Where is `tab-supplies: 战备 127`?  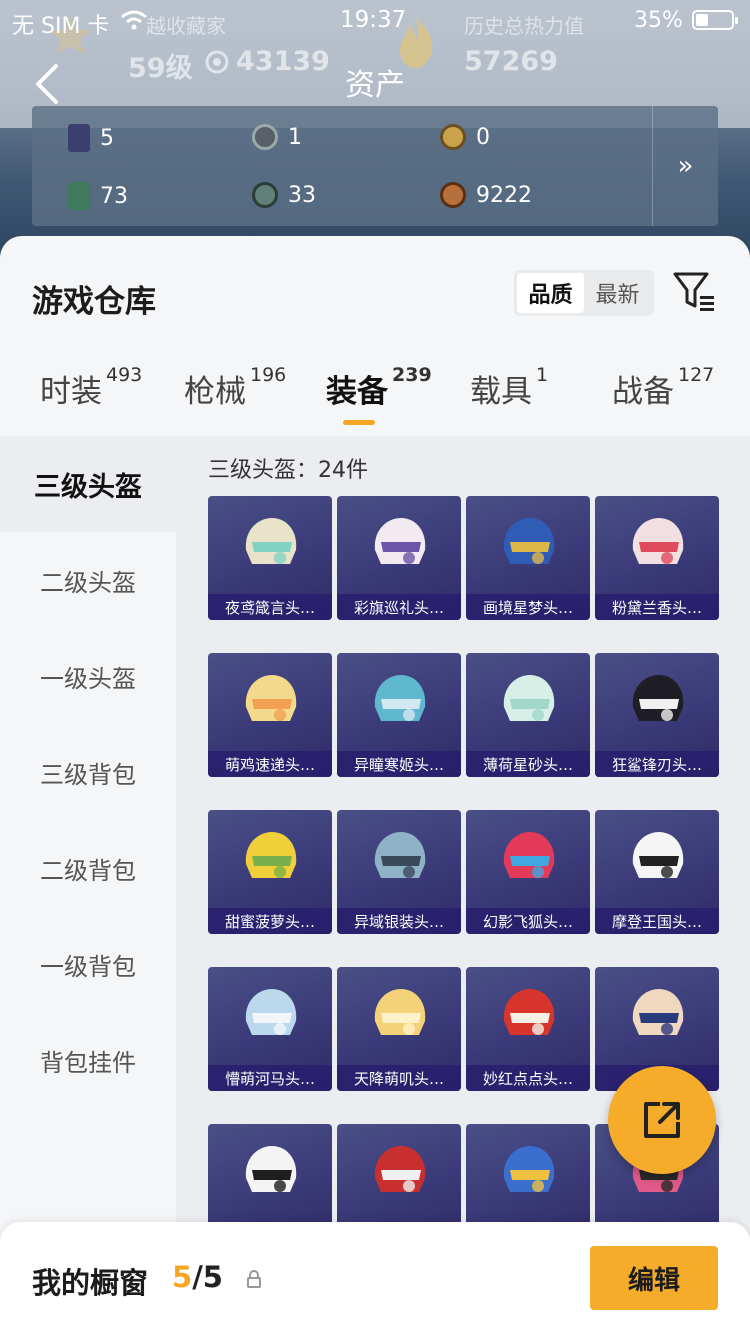 tab-supplies: 战备 127 is located at coordinates (663, 387).